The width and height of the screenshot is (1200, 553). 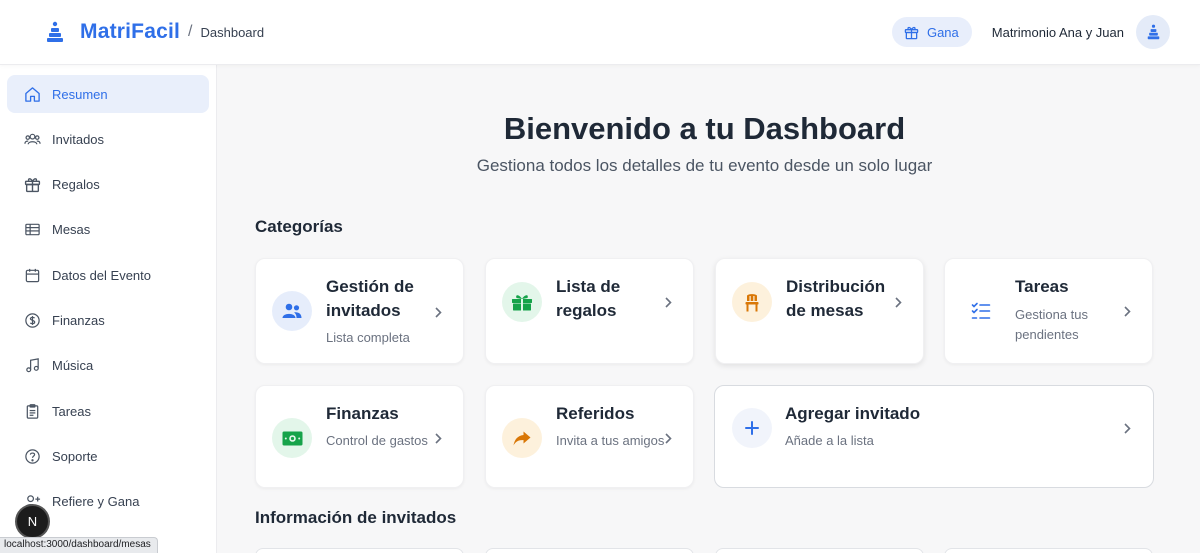 What do you see at coordinates (752, 428) in the screenshot?
I see `plus-icon` at bounding box center [752, 428].